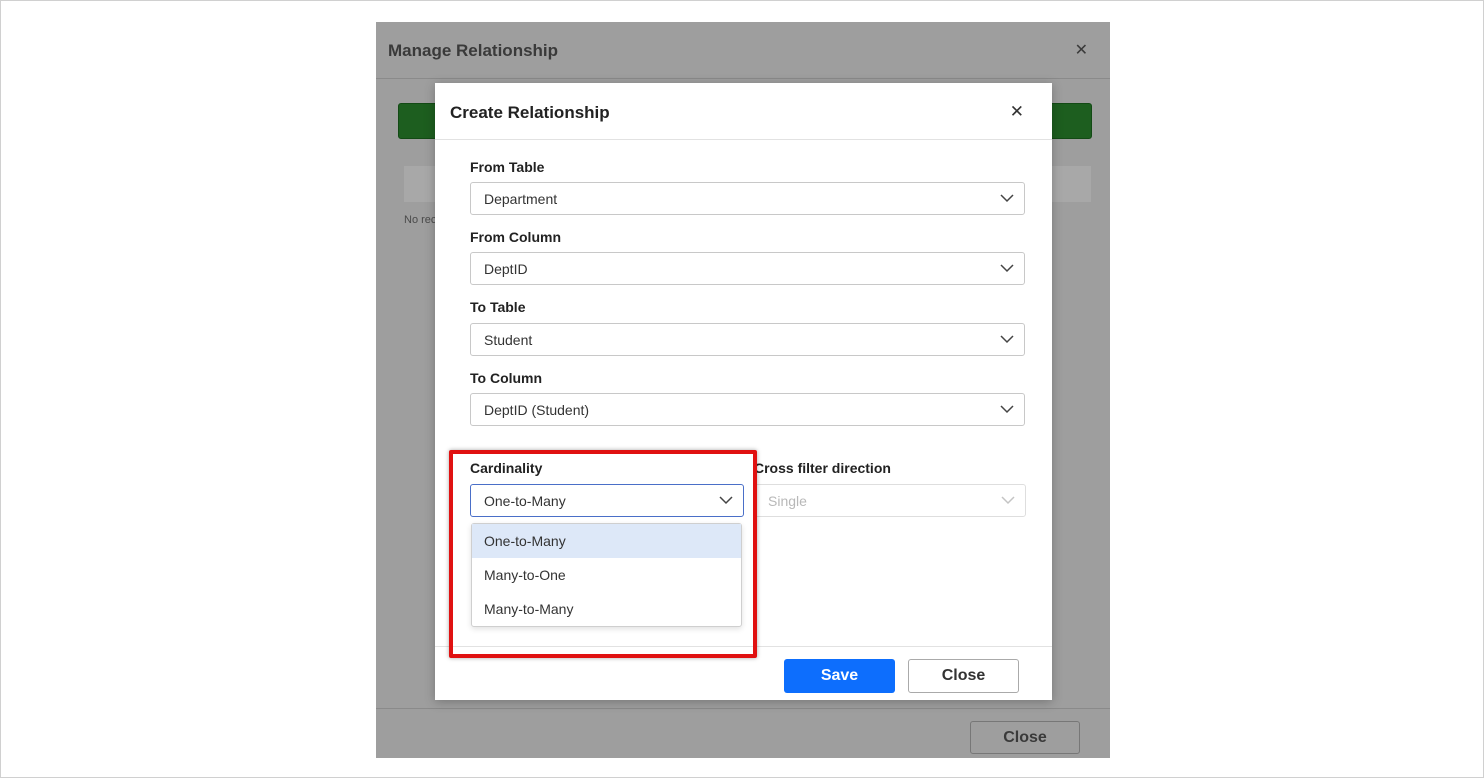 The height and width of the screenshot is (778, 1484). What do you see at coordinates (963, 676) in the screenshot?
I see `close-button: Close` at bounding box center [963, 676].